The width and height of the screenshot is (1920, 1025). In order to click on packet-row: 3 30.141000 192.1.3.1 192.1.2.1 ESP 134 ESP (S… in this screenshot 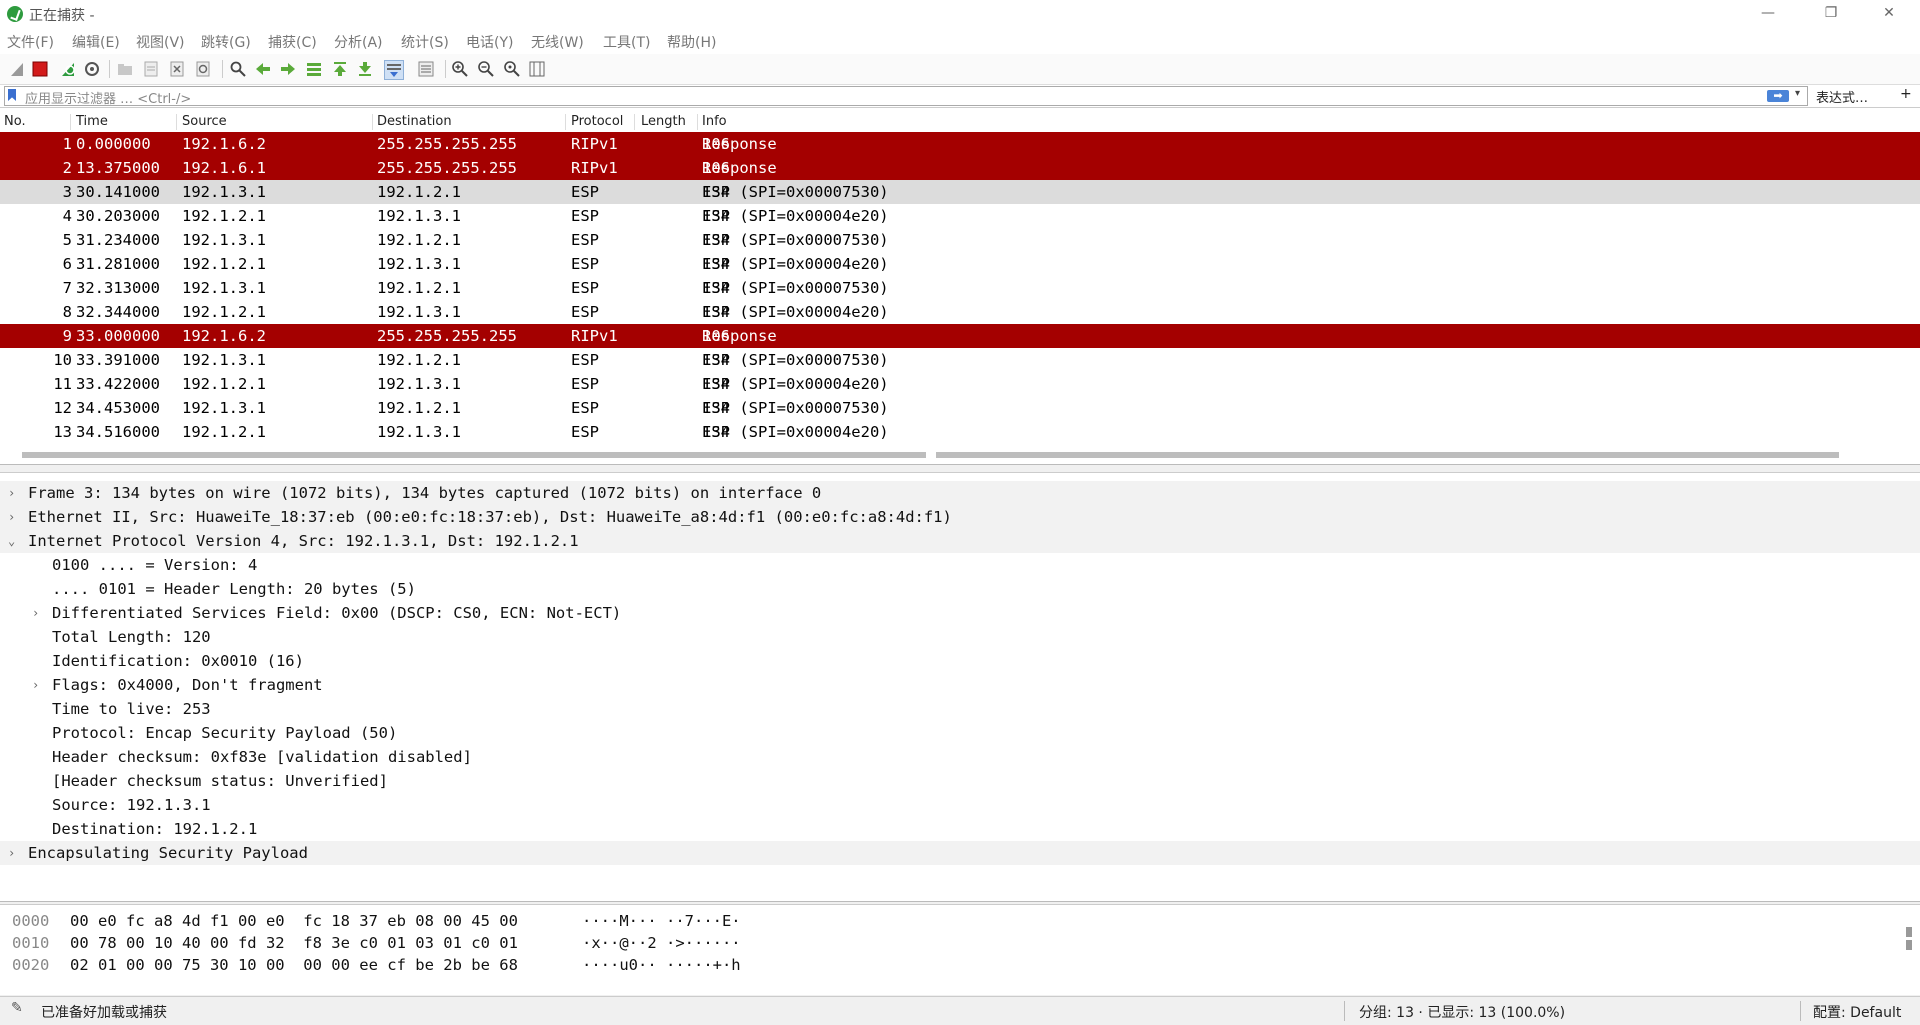, I will do `click(960, 192)`.